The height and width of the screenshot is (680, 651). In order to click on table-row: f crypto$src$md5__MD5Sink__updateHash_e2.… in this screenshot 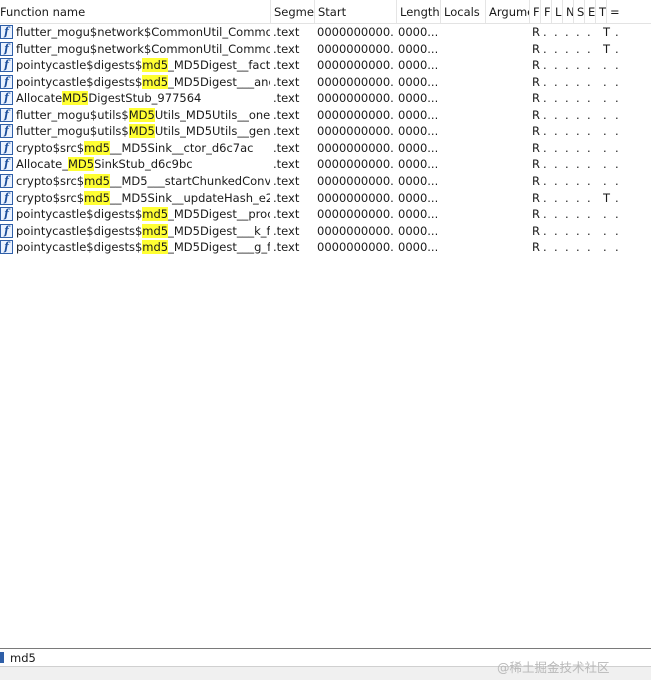, I will do `click(325, 198)`.